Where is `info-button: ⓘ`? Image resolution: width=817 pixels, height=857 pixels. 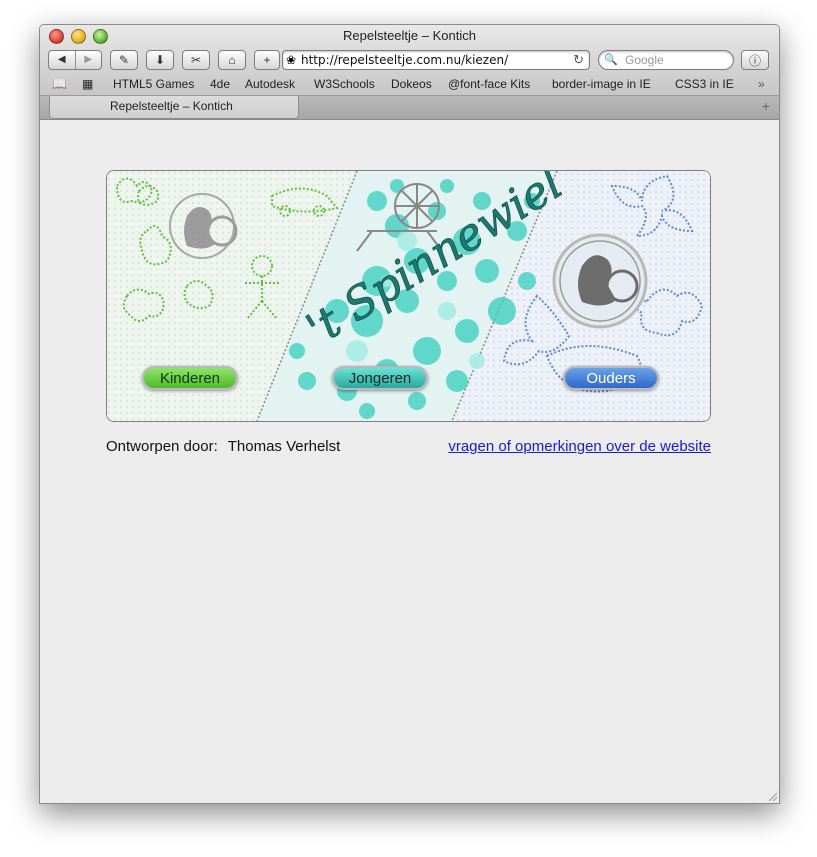 info-button: ⓘ is located at coordinates (755, 60).